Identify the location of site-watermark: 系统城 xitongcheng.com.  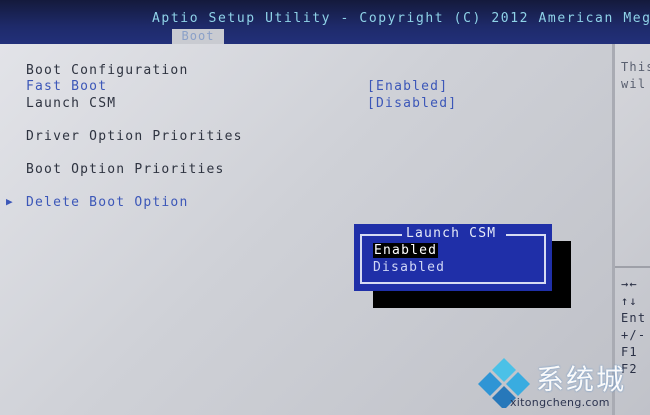
(562, 384).